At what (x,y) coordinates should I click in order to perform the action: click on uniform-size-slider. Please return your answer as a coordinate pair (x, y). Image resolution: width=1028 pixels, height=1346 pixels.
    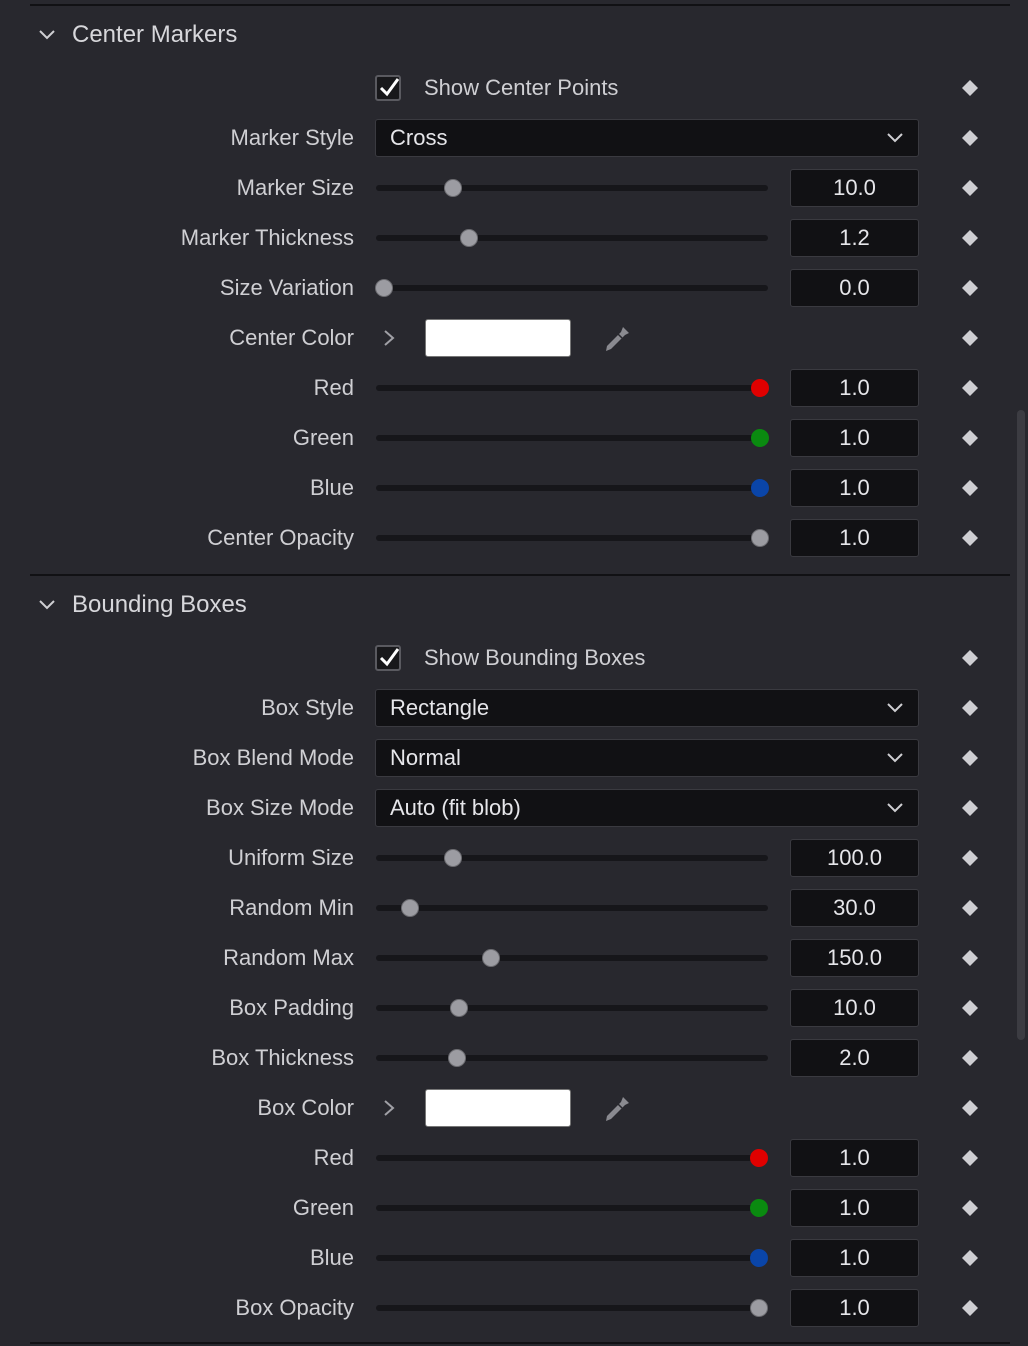
    Looking at the image, I should click on (572, 858).